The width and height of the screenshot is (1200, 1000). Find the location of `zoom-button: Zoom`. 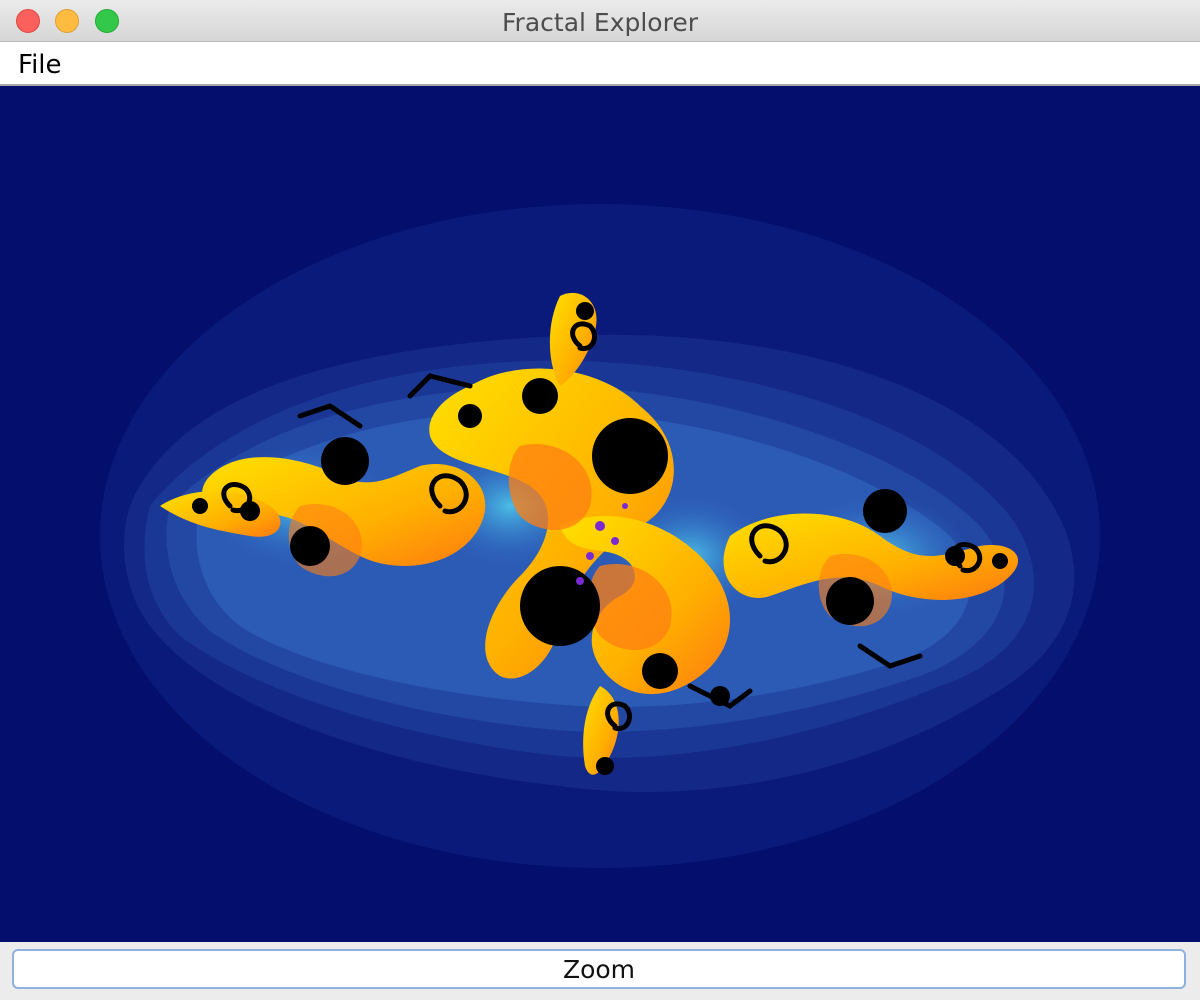

zoom-button: Zoom is located at coordinates (599, 969).